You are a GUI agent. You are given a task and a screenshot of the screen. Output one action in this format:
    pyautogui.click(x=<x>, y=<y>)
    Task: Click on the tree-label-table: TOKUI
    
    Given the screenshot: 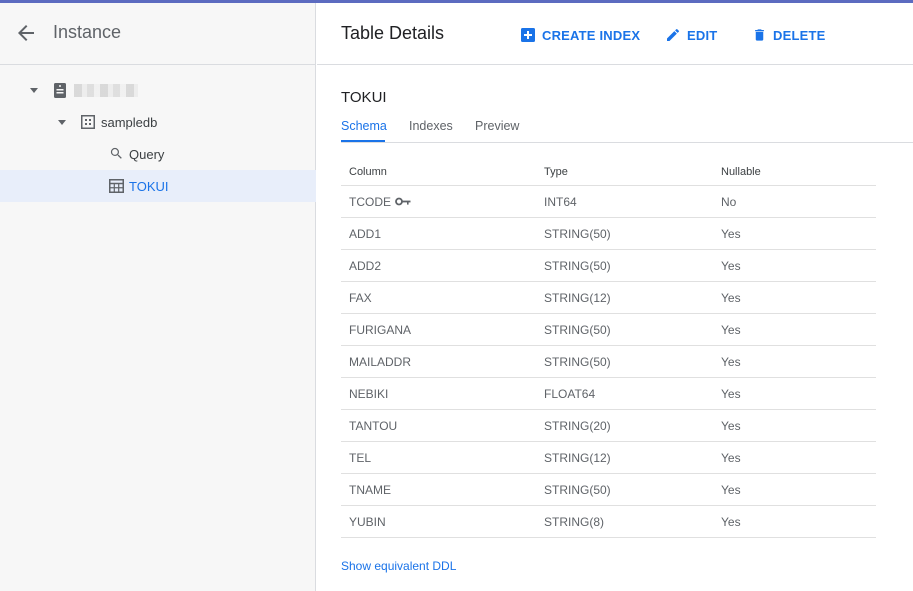 What is the action you would take?
    pyautogui.click(x=149, y=186)
    